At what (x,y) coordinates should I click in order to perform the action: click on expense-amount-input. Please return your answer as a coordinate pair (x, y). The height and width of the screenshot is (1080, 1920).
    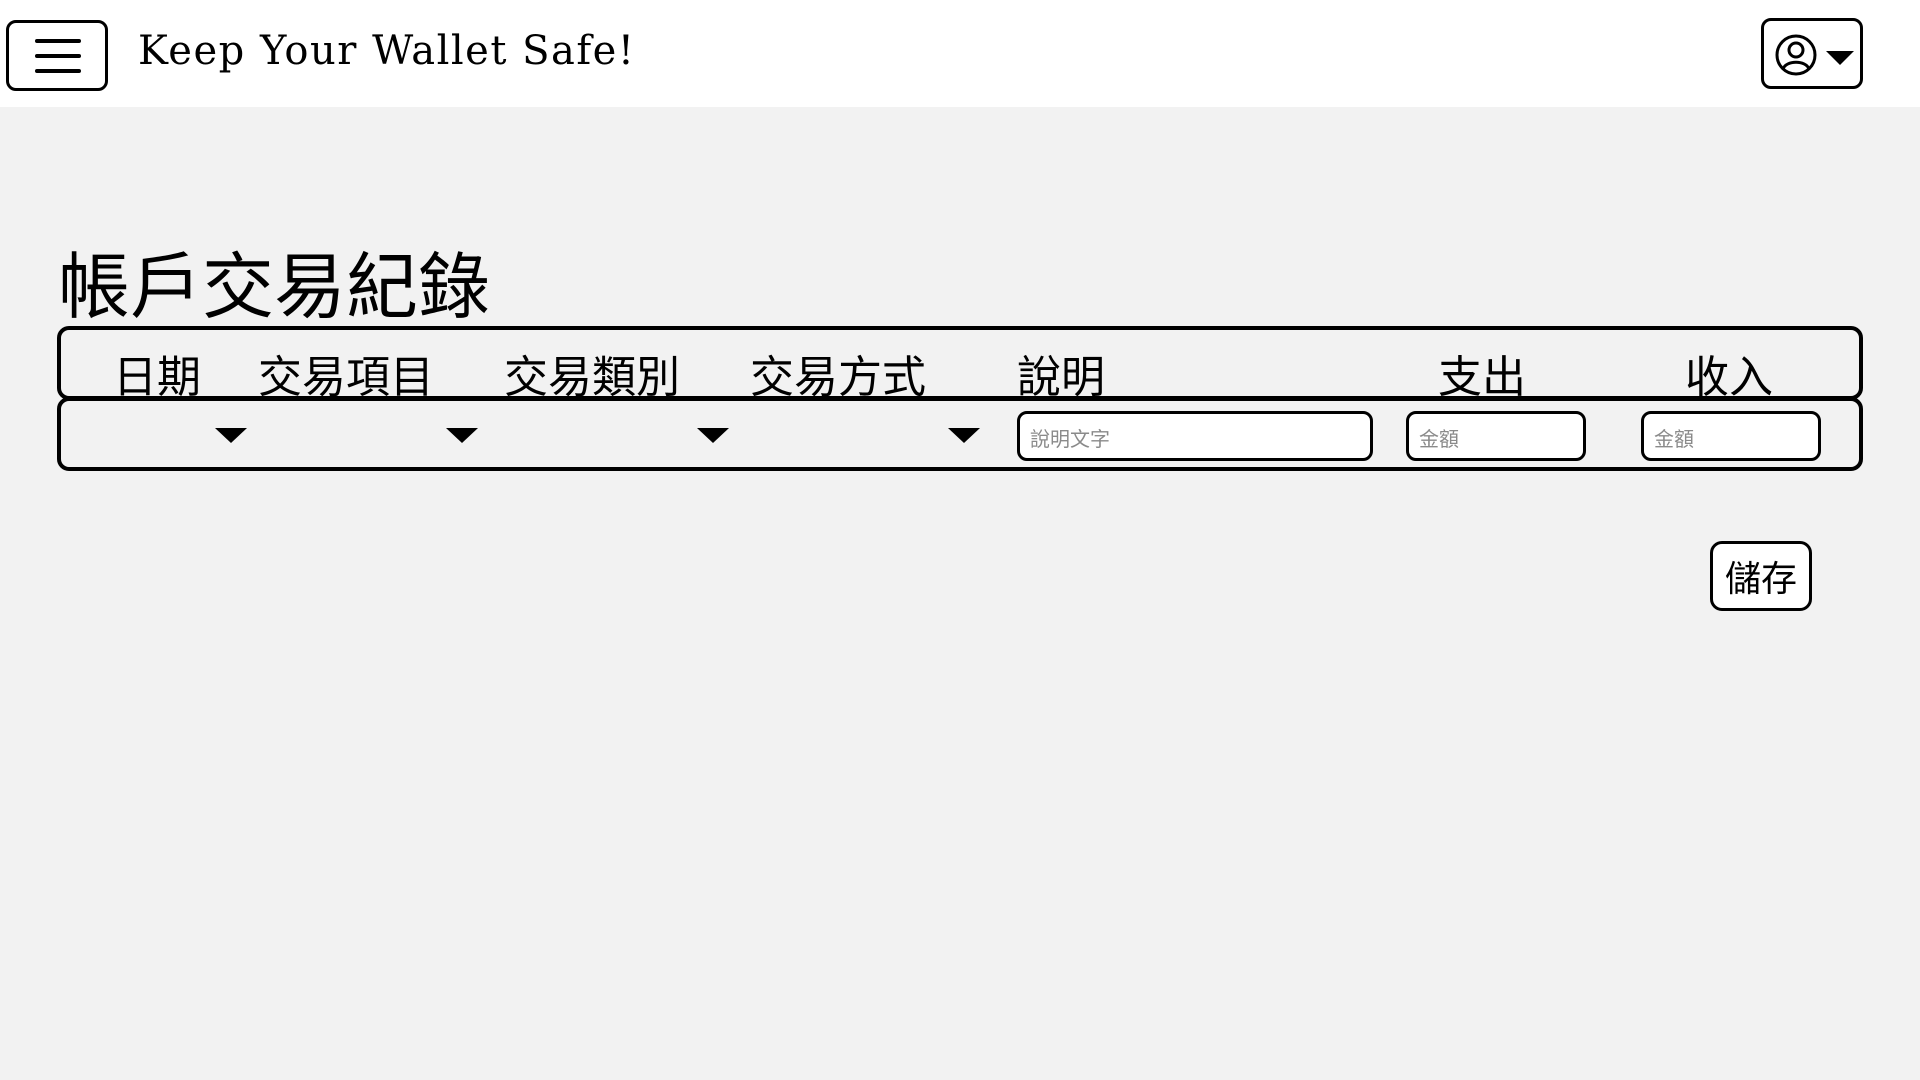
    Looking at the image, I should click on (1496, 436).